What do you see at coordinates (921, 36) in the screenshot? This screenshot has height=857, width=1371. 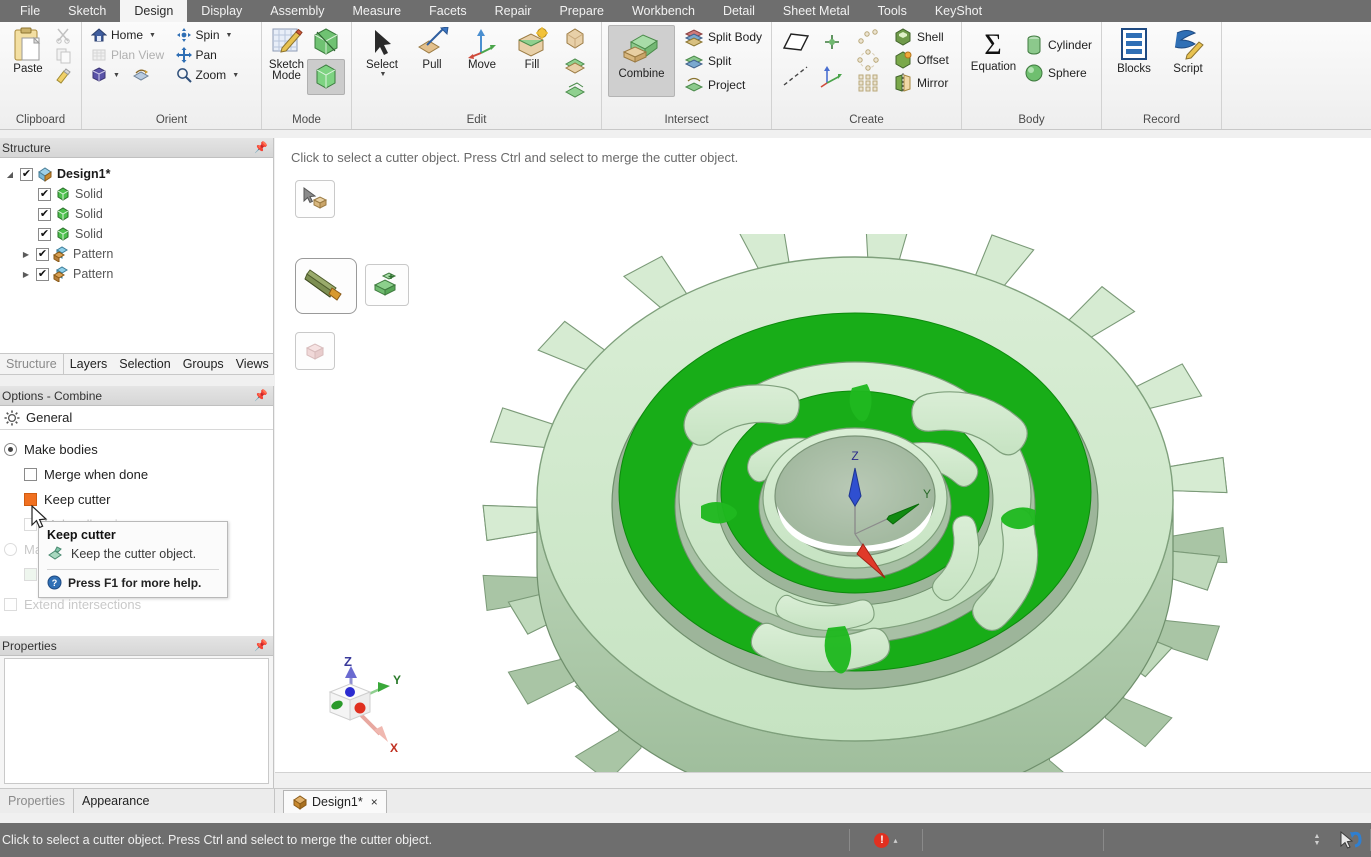 I see `shell-button: Shell` at bounding box center [921, 36].